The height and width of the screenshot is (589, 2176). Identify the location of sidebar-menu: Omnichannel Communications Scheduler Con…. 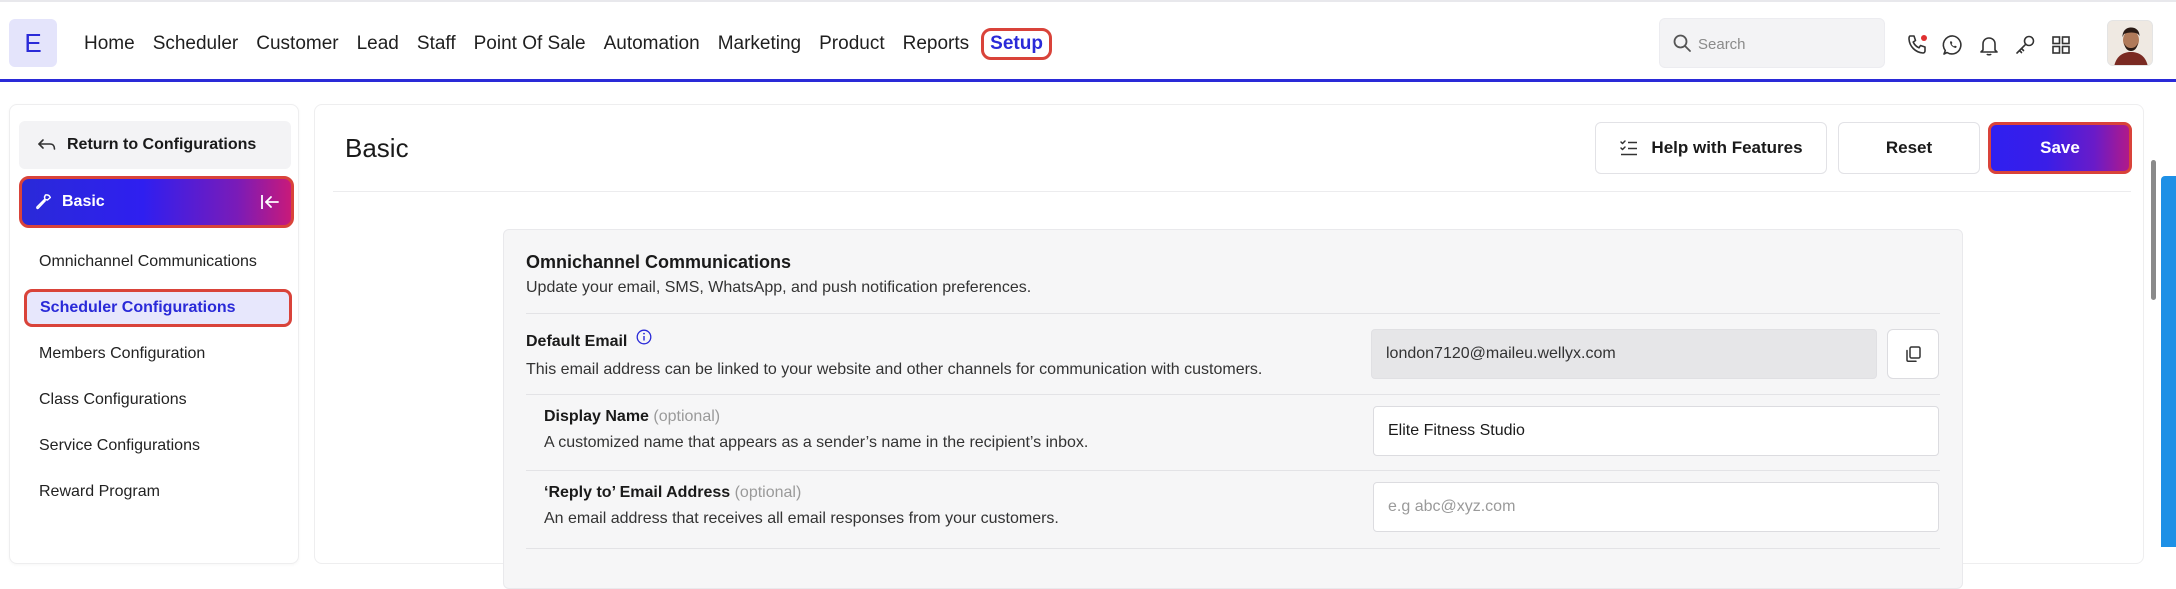
(155, 377).